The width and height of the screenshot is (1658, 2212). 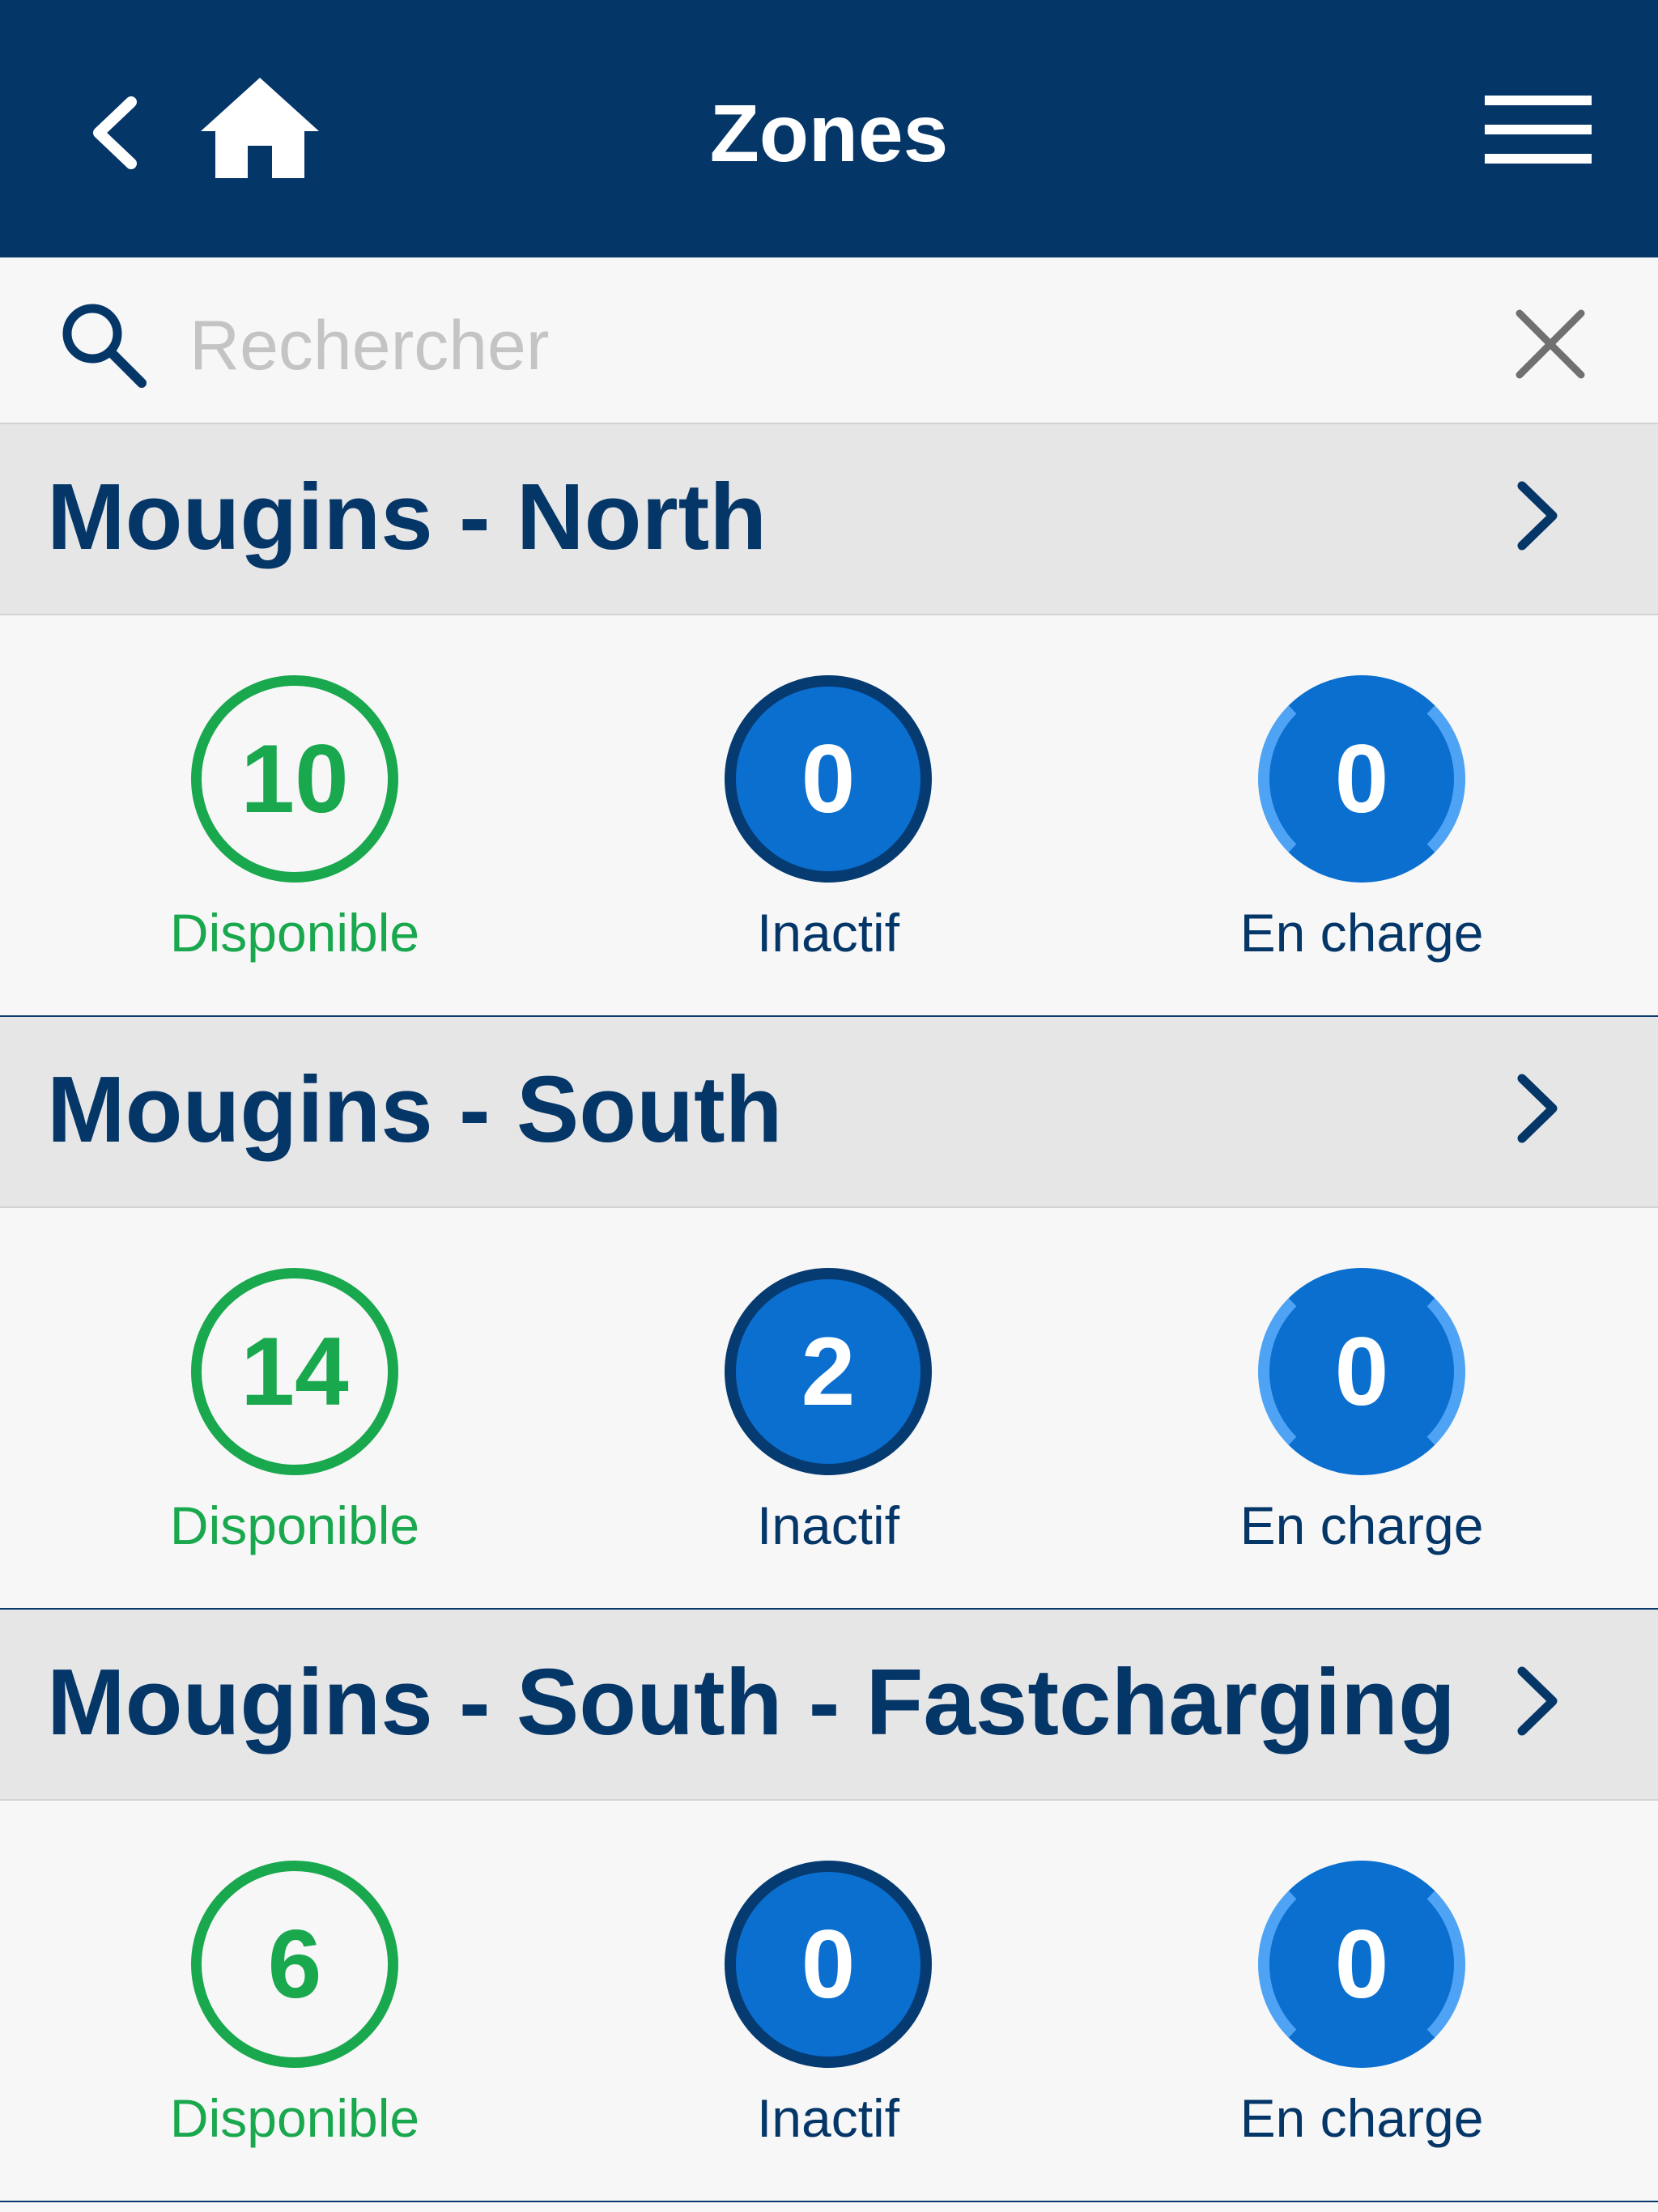 I want to click on page-title: Zones, so click(x=829, y=134).